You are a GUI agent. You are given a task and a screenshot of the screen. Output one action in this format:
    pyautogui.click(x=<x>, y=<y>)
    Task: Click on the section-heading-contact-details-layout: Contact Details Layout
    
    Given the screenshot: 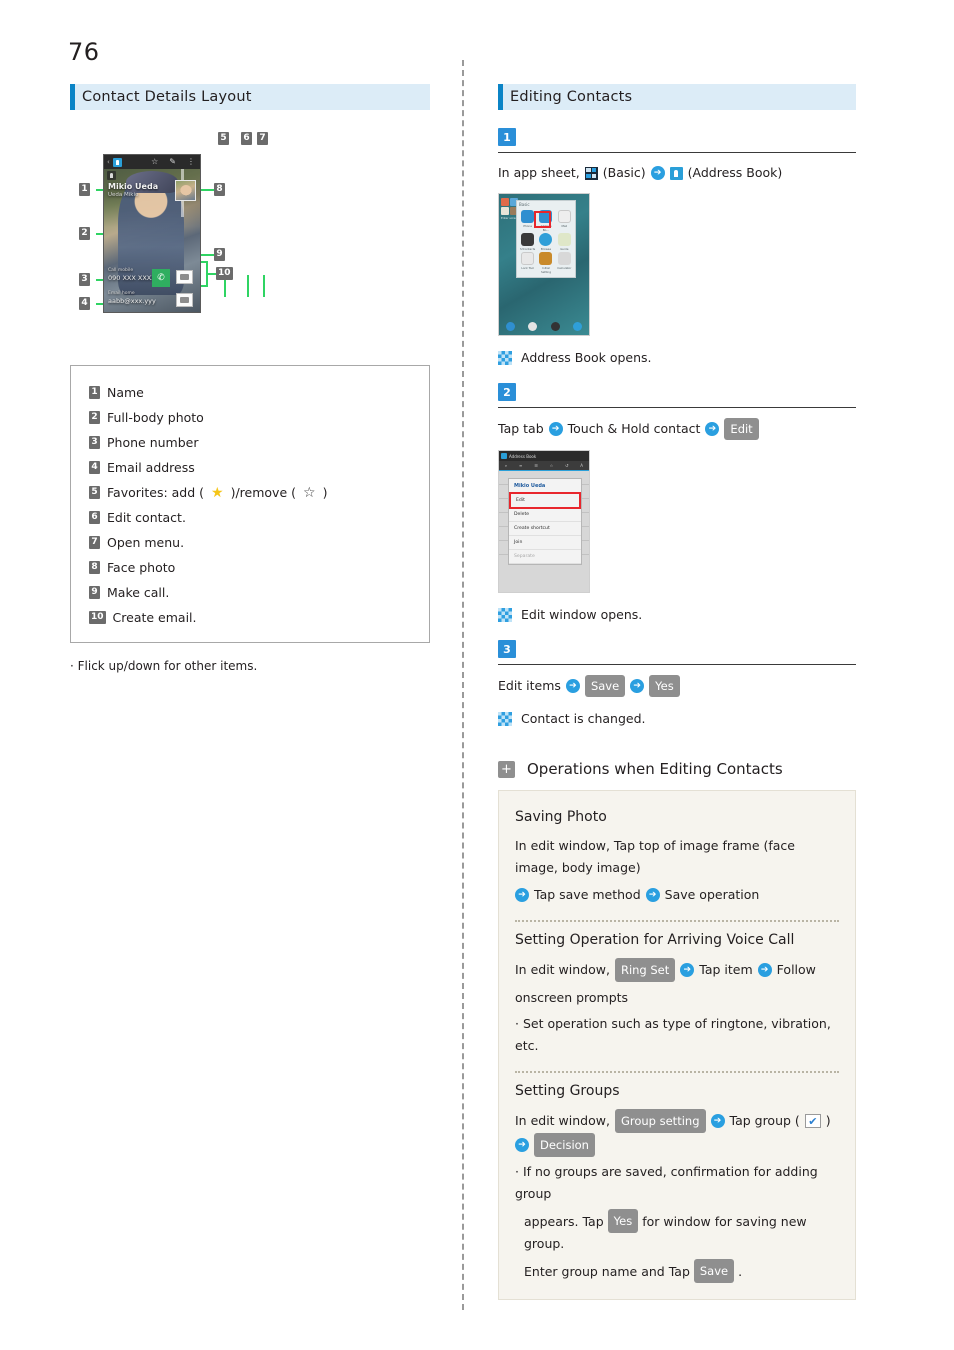 What is the action you would take?
    pyautogui.click(x=250, y=97)
    